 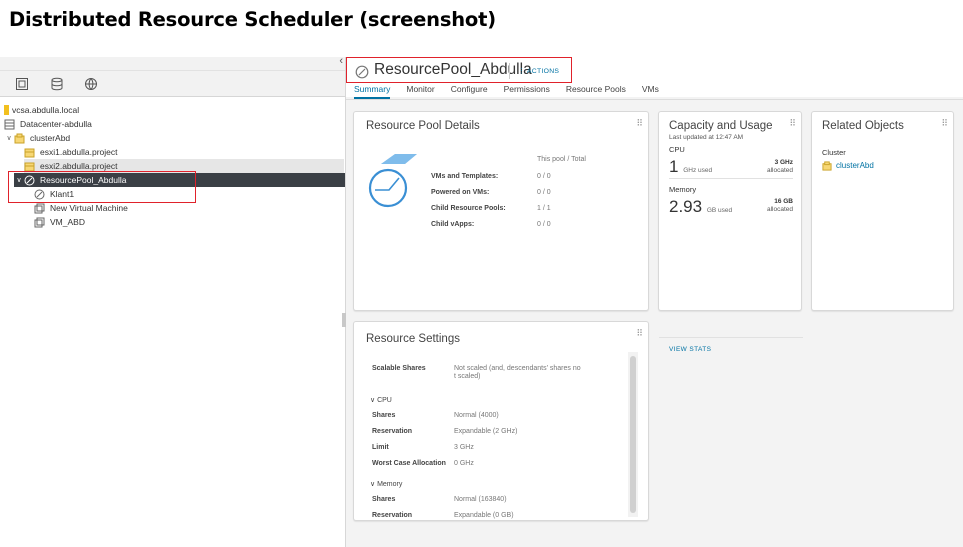 What do you see at coordinates (654, 99) in the screenshot?
I see `tab-underline` at bounding box center [654, 99].